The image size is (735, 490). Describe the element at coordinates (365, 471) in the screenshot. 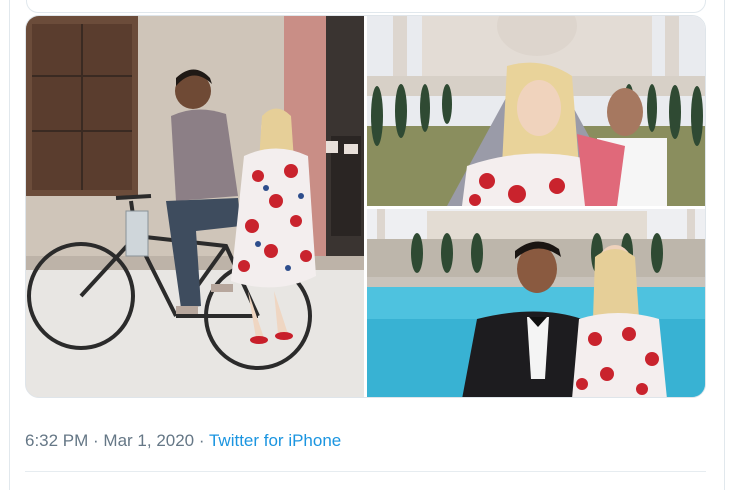

I see `divider` at that location.